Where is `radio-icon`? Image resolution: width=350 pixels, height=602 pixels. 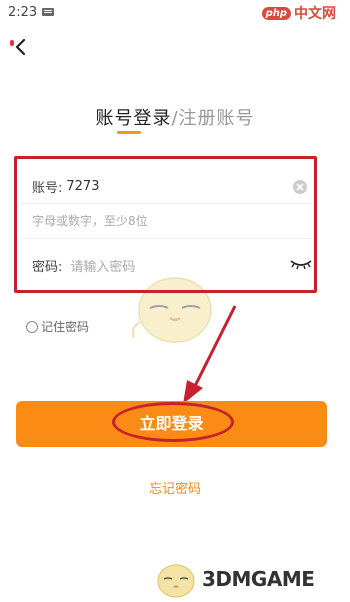 radio-icon is located at coordinates (32, 326).